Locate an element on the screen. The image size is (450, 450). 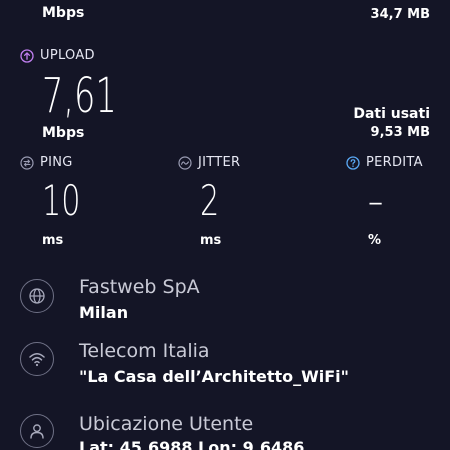
loss-label: PERDITA is located at coordinates (394, 162).